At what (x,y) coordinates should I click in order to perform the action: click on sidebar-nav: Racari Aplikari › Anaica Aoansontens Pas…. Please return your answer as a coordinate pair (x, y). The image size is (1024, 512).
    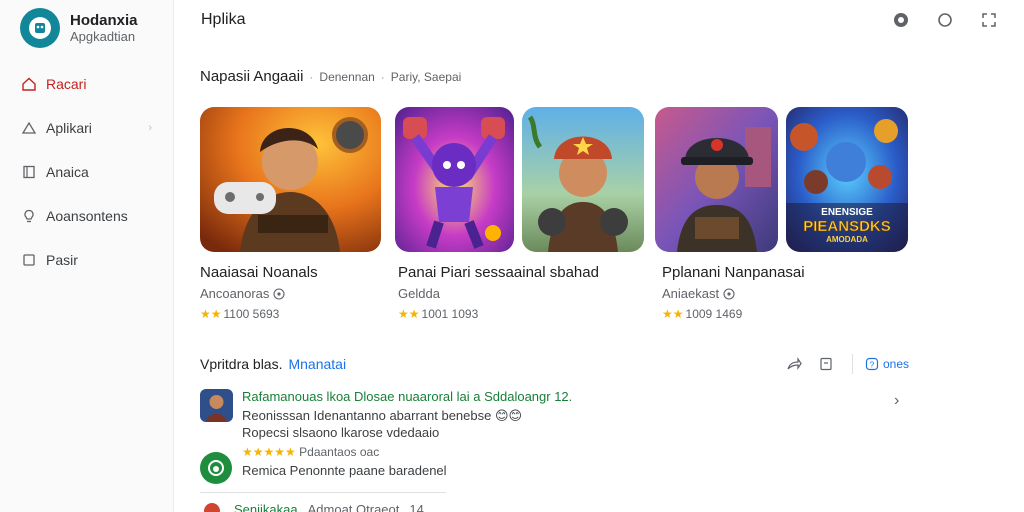
    Looking at the image, I should click on (87, 172).